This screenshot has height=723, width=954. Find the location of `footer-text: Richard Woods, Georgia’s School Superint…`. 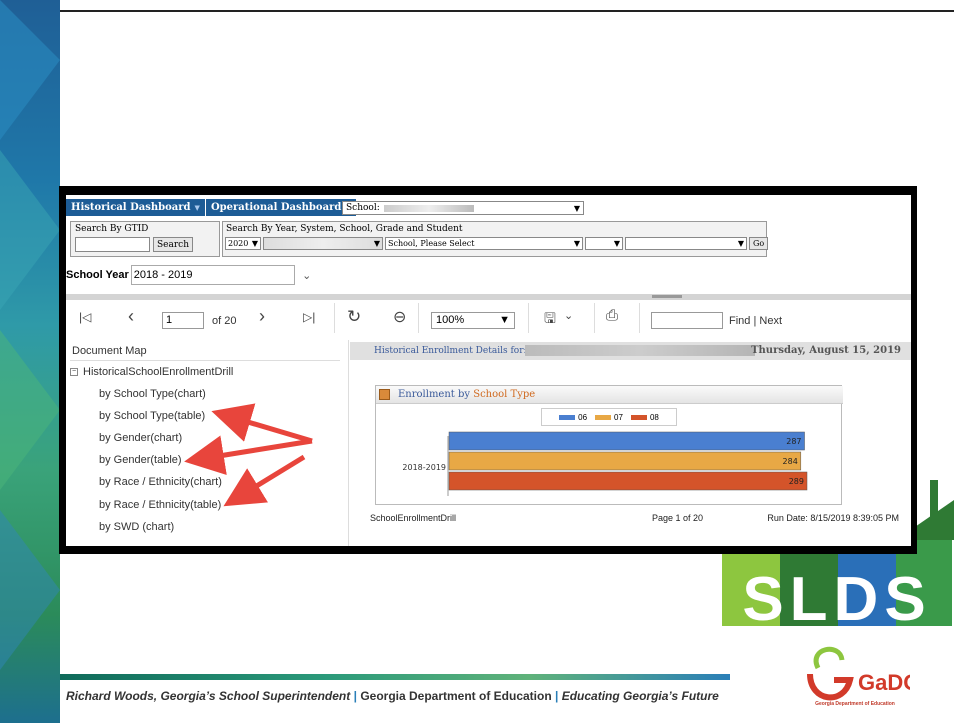

footer-text: Richard Woods, Georgia’s School Superint… is located at coordinates (392, 696).